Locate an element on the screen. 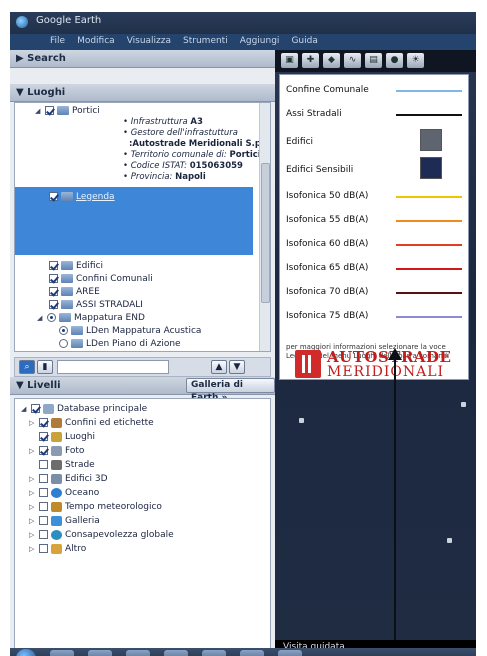 The image size is (487, 656). places-scrollbar is located at coordinates (264, 227).